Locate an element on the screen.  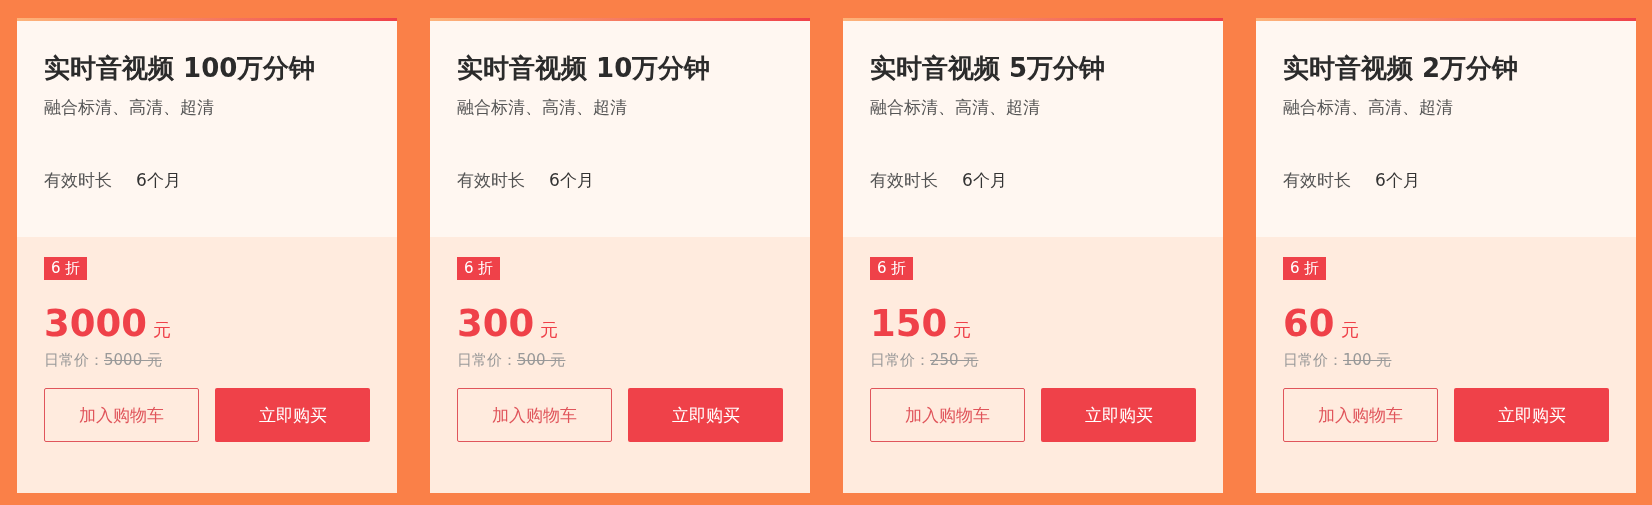
plan-title: 实时音视频 5万分钟 is located at coordinates (988, 68).